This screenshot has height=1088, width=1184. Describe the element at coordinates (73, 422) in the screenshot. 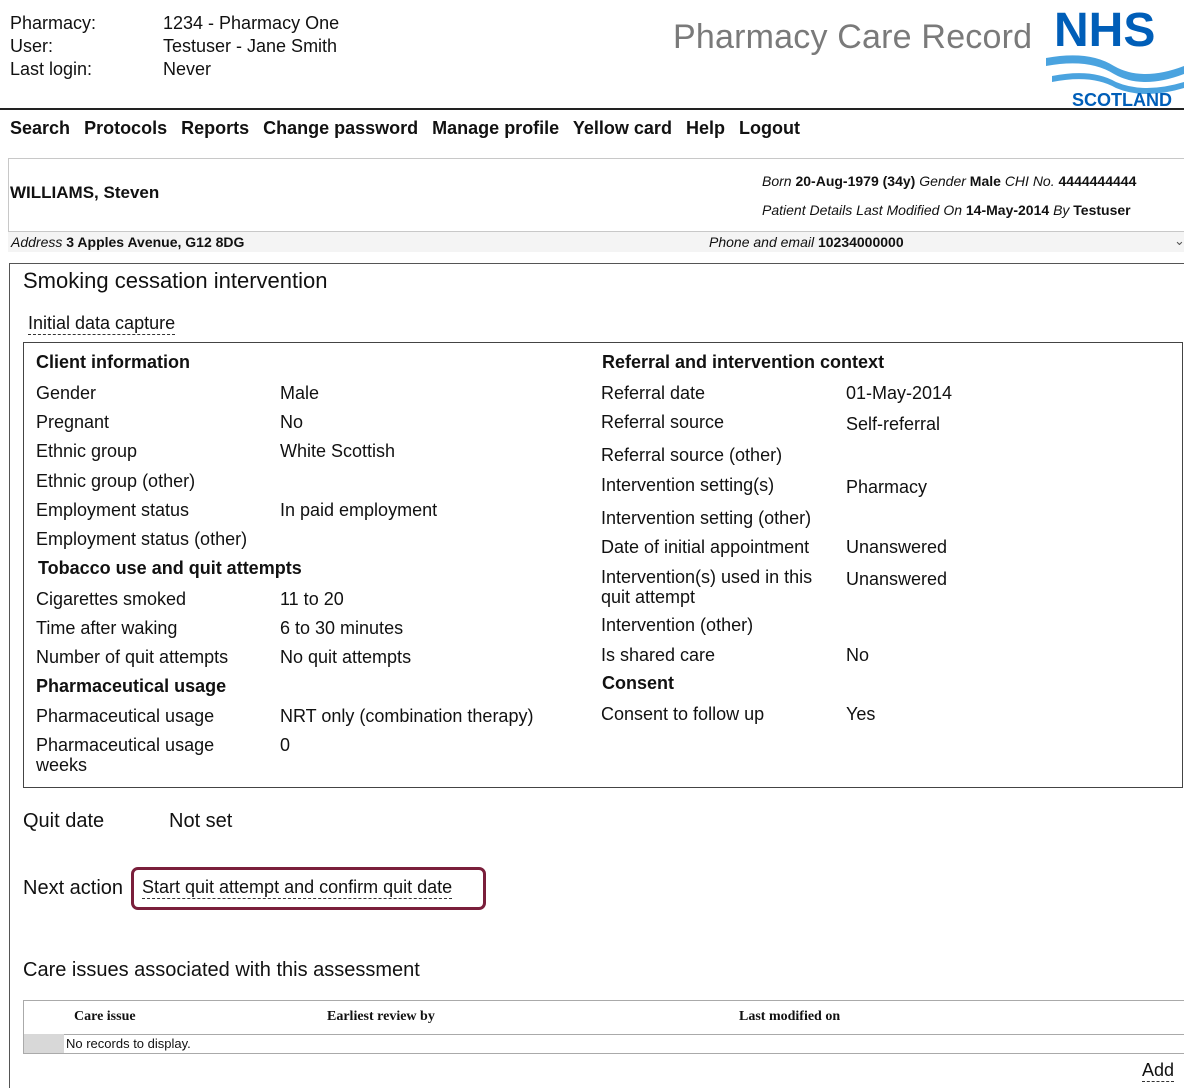

I see `field-label: Pregnant` at that location.